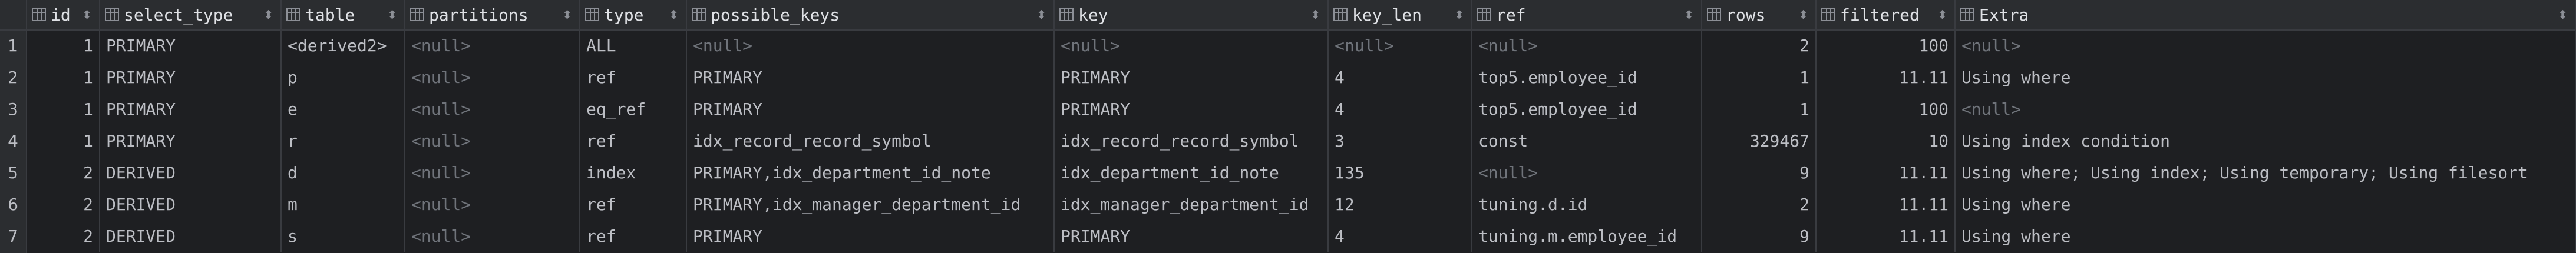 The image size is (2576, 253). I want to click on column-header-ref: ref ⬍, so click(1587, 14).